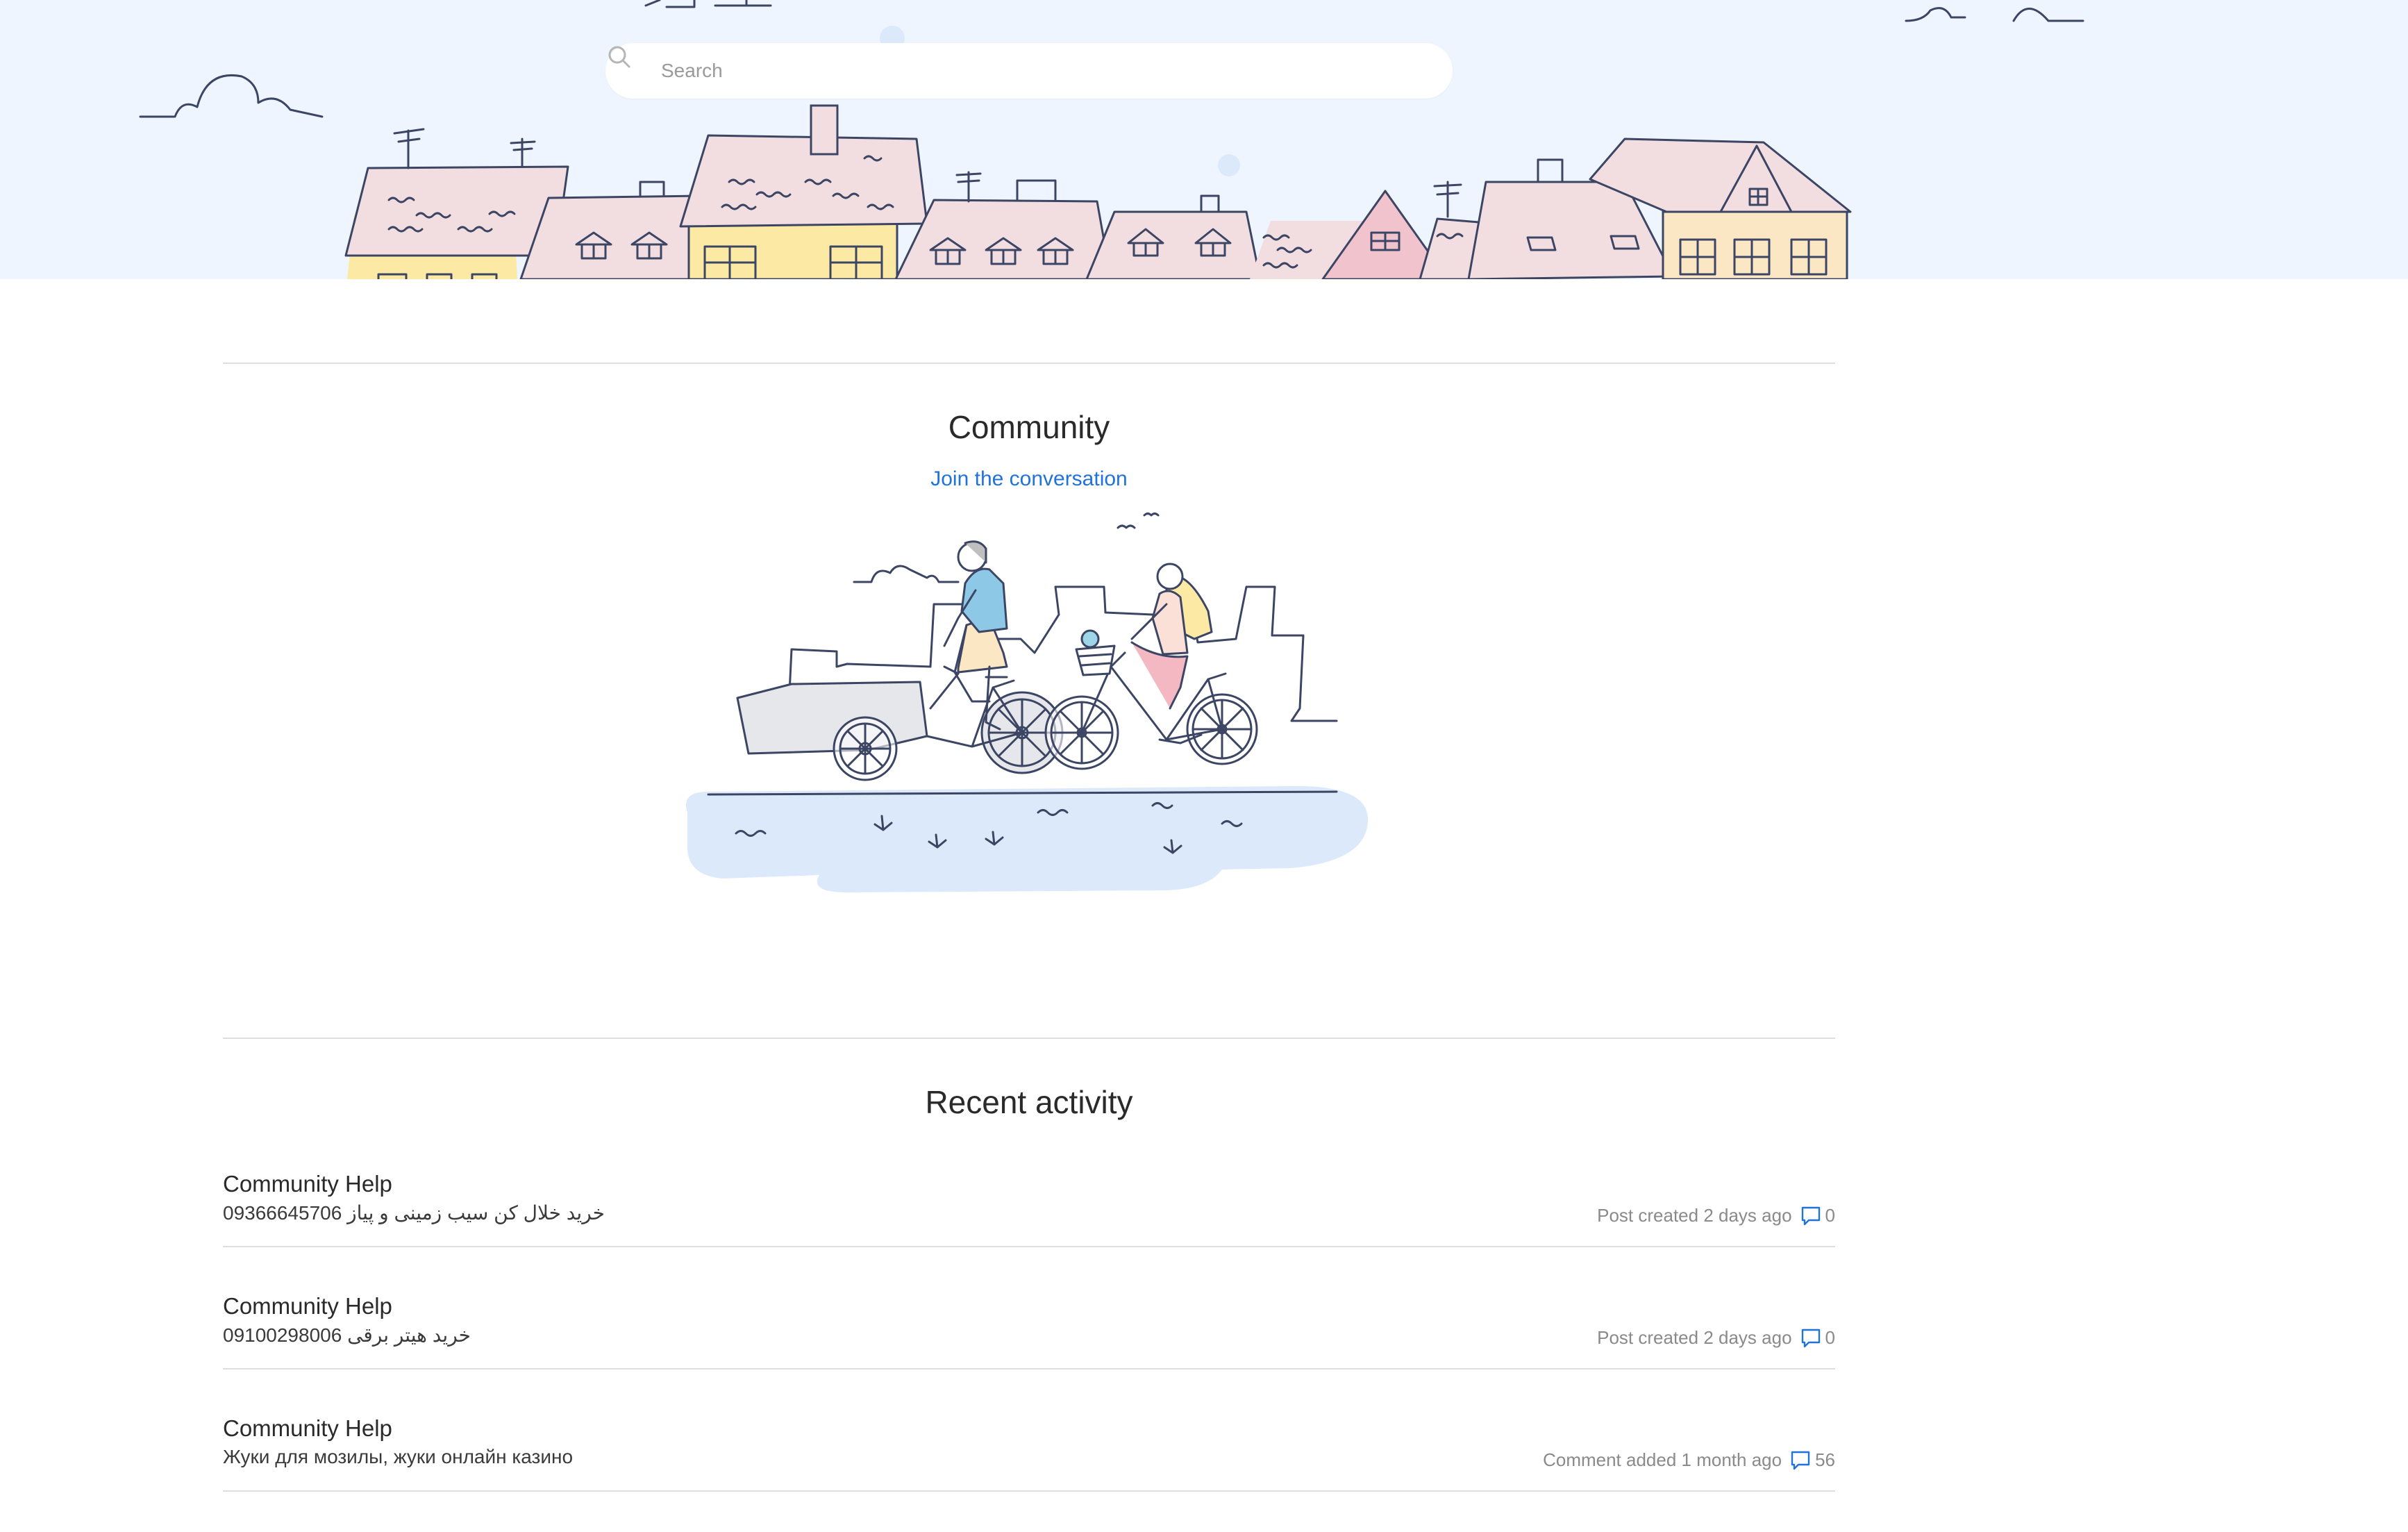 This screenshot has width=2408, height=1532. I want to click on search-icon, so click(619, 57).